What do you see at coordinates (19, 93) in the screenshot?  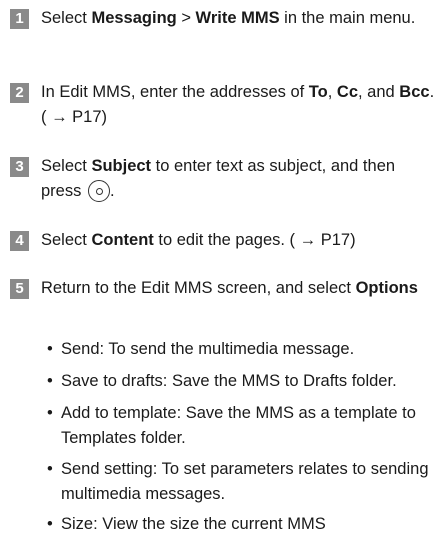 I see `step-number-badge: 2` at bounding box center [19, 93].